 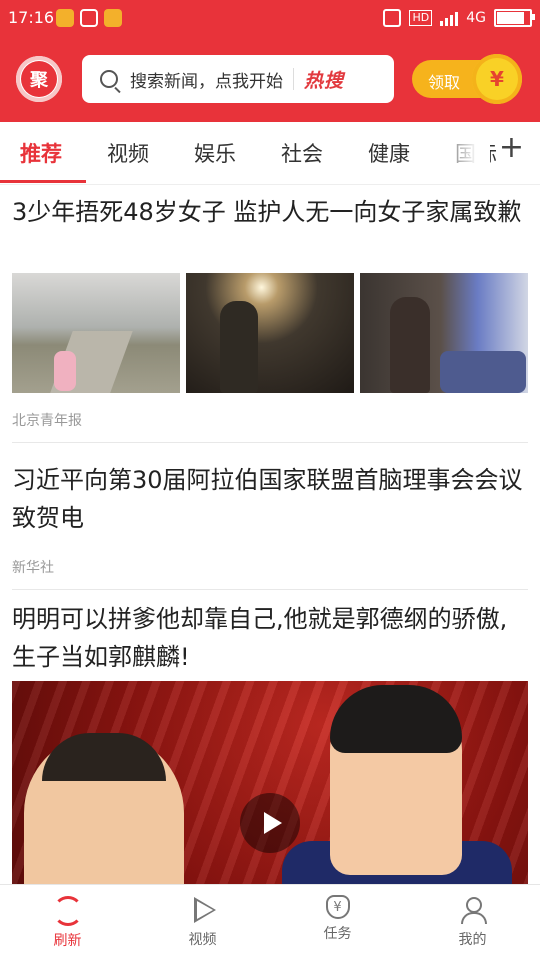 I want to click on play-icon, so click(x=270, y=823).